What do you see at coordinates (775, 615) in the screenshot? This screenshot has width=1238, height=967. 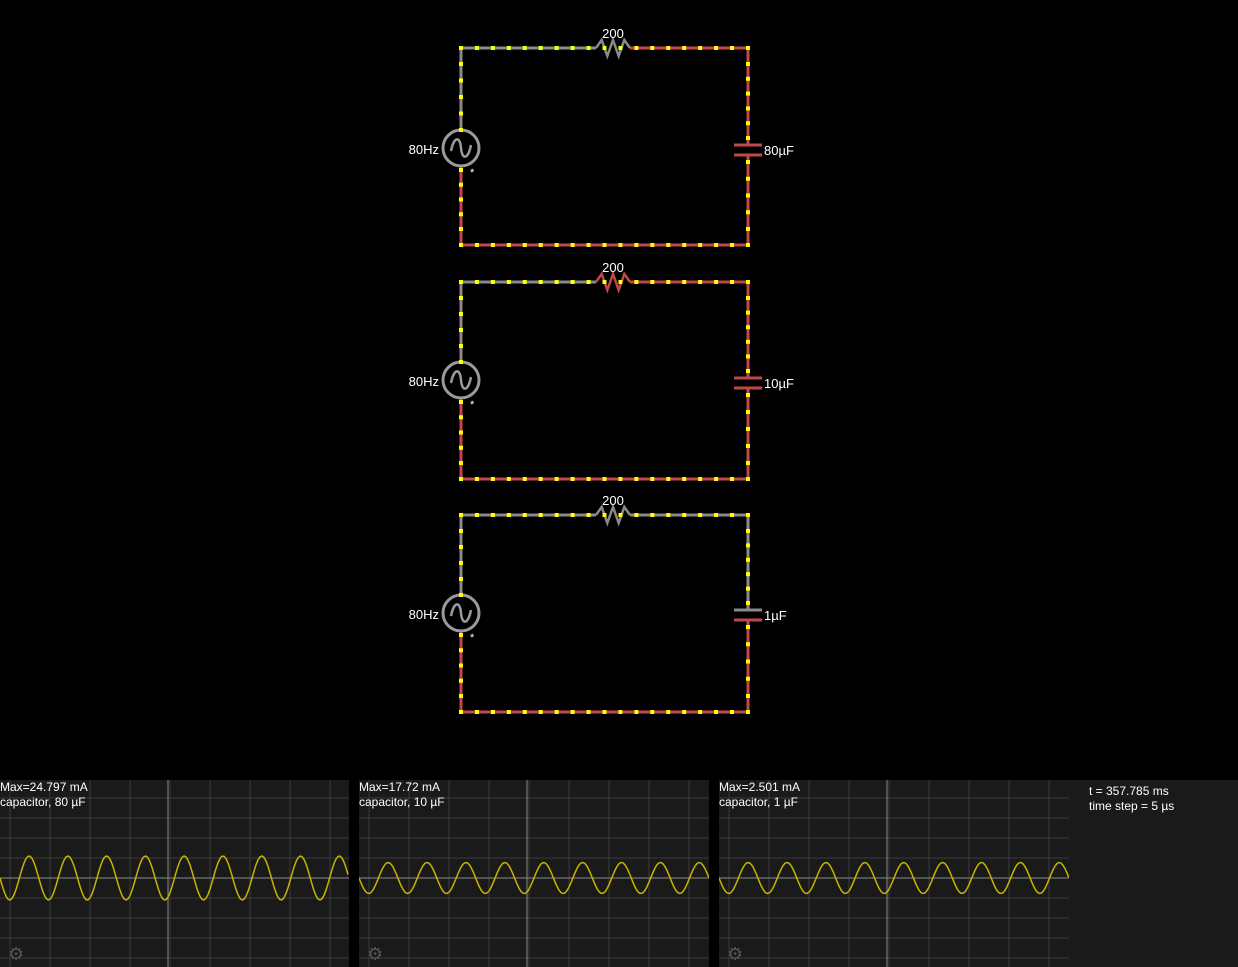 I see `capacitor-label: 1µF` at bounding box center [775, 615].